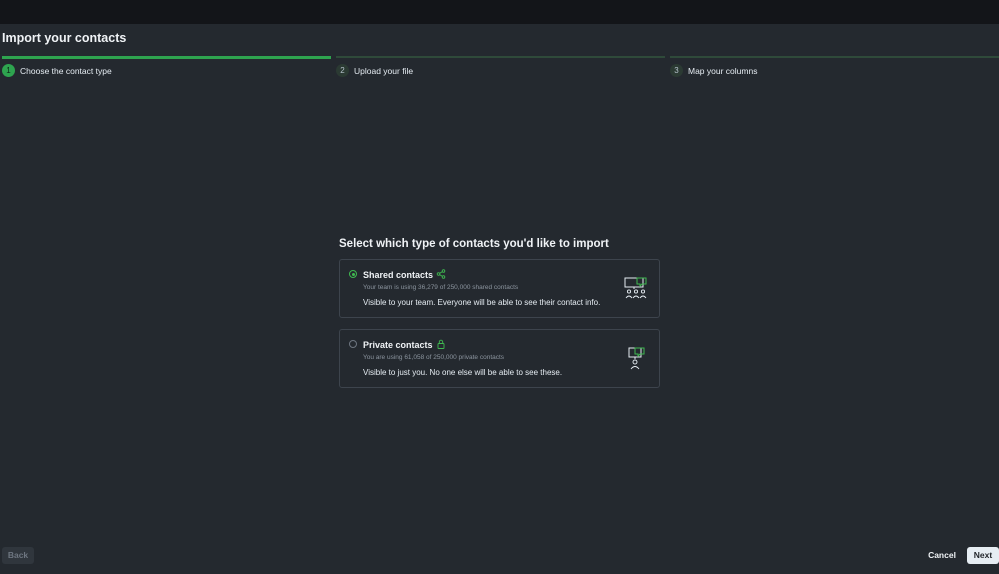 The image size is (999, 574). I want to click on option-title: Shared contacts, so click(398, 275).